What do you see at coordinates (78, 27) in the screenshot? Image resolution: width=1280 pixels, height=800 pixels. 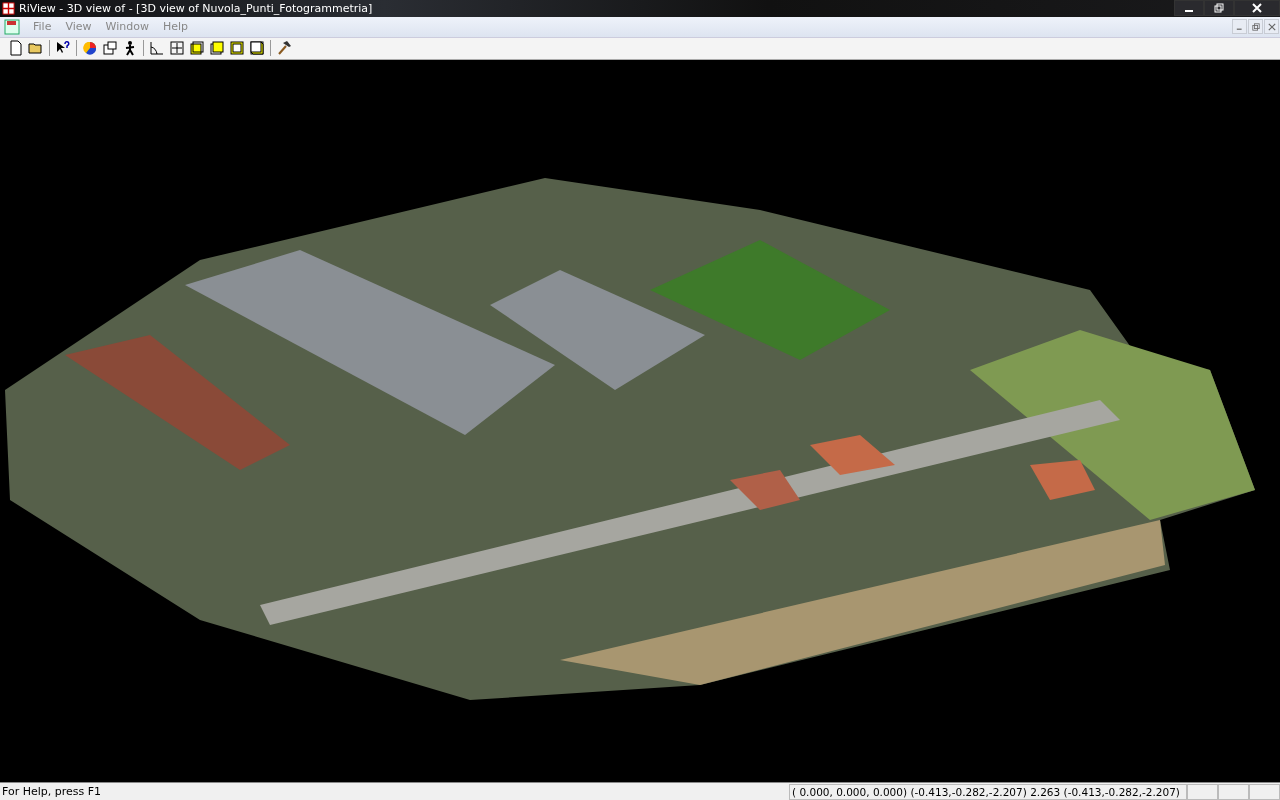 I see `menu-item: View` at bounding box center [78, 27].